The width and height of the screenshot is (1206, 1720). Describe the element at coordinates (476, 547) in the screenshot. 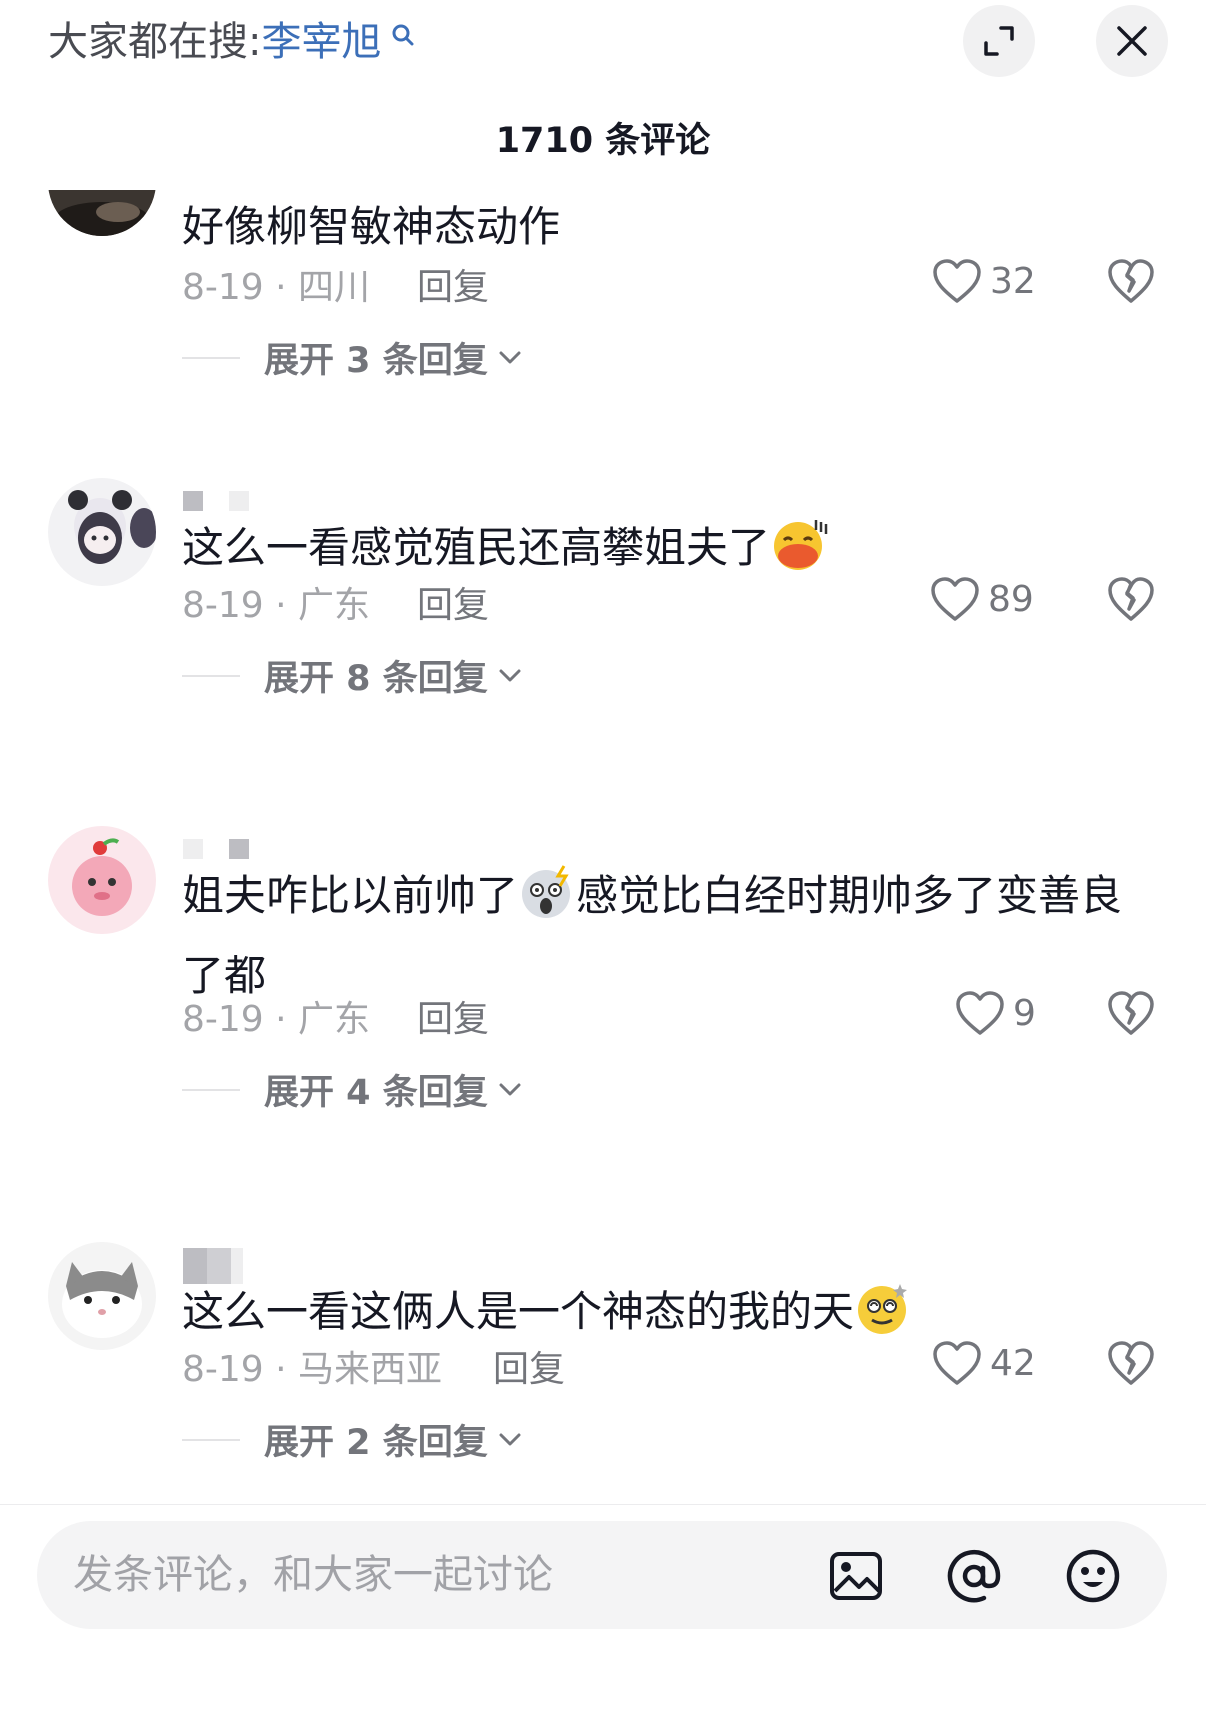

I see `comment-text-content: 这么一看感觉殖民还高攀姐夫了` at that location.